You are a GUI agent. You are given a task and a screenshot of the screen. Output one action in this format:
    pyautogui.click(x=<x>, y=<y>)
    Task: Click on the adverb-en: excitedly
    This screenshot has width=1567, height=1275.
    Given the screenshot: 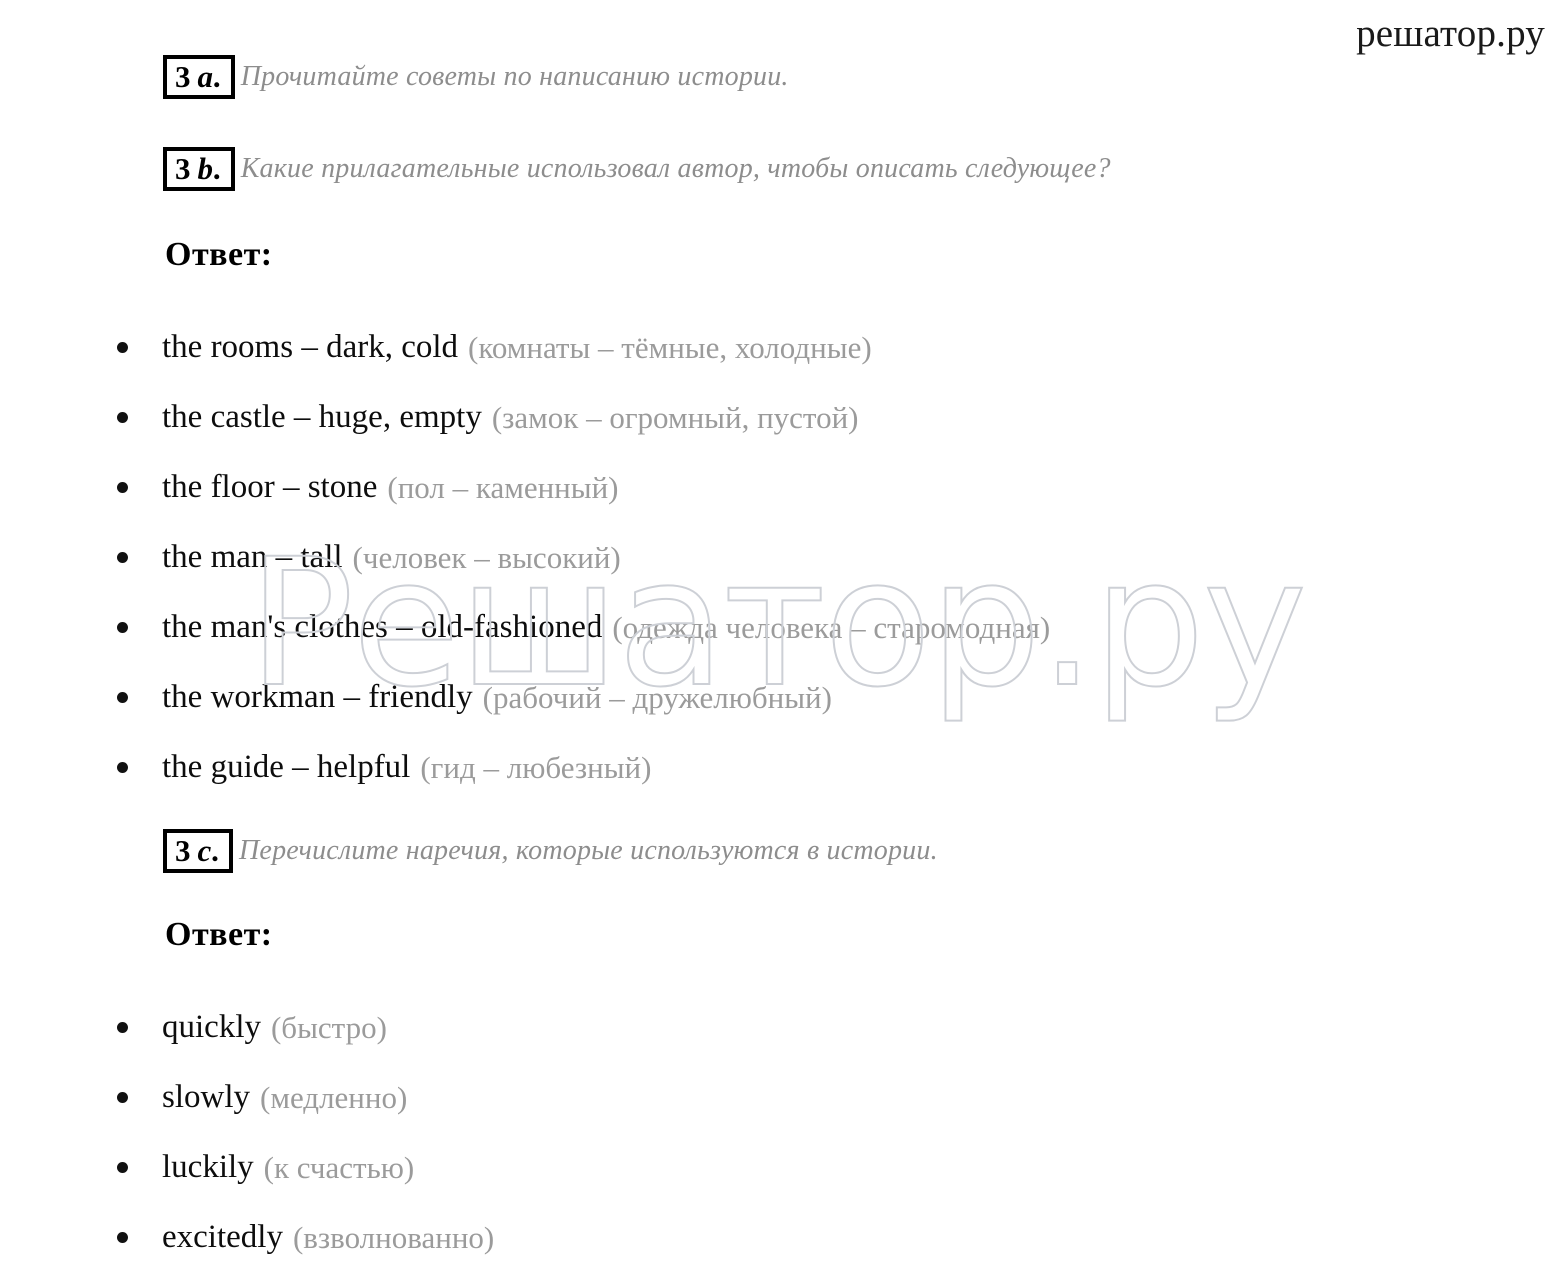 What is the action you would take?
    pyautogui.click(x=222, y=1236)
    